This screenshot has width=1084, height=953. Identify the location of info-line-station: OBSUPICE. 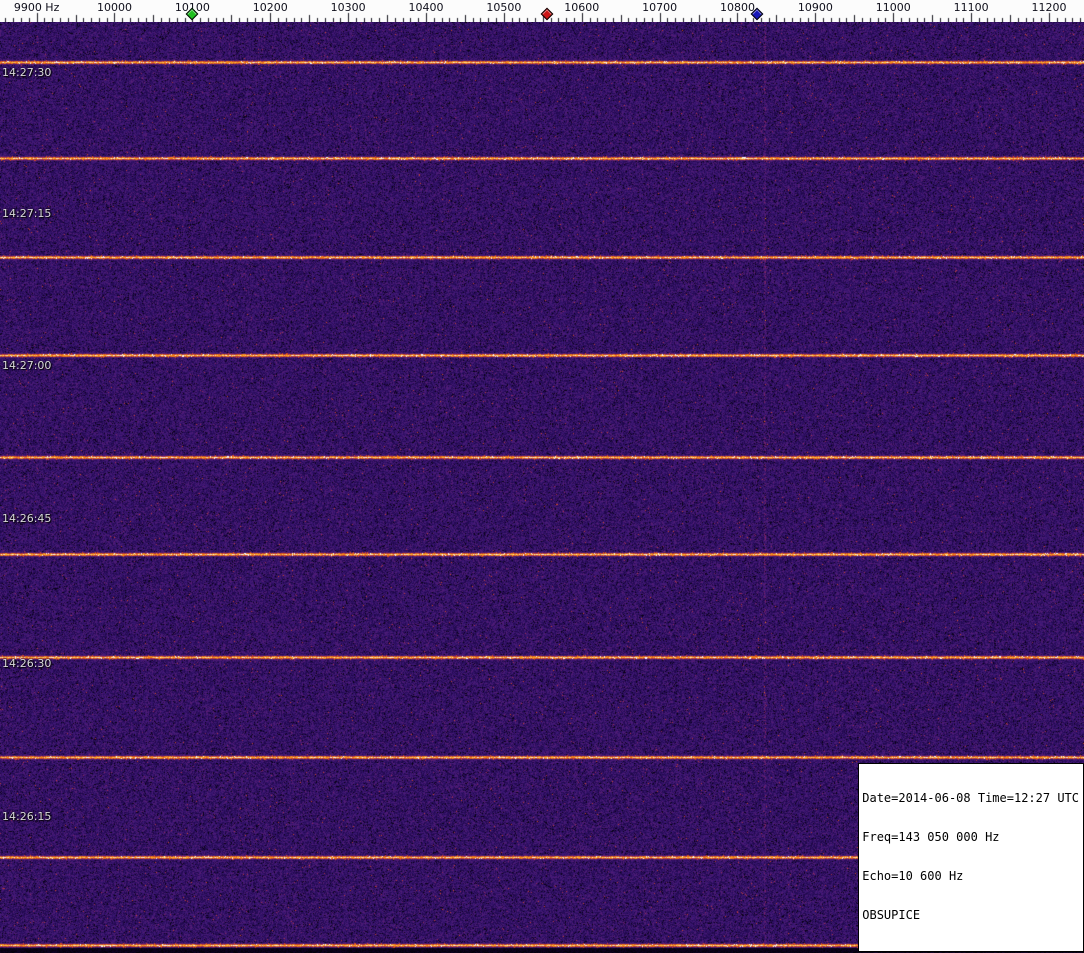
(891, 915).